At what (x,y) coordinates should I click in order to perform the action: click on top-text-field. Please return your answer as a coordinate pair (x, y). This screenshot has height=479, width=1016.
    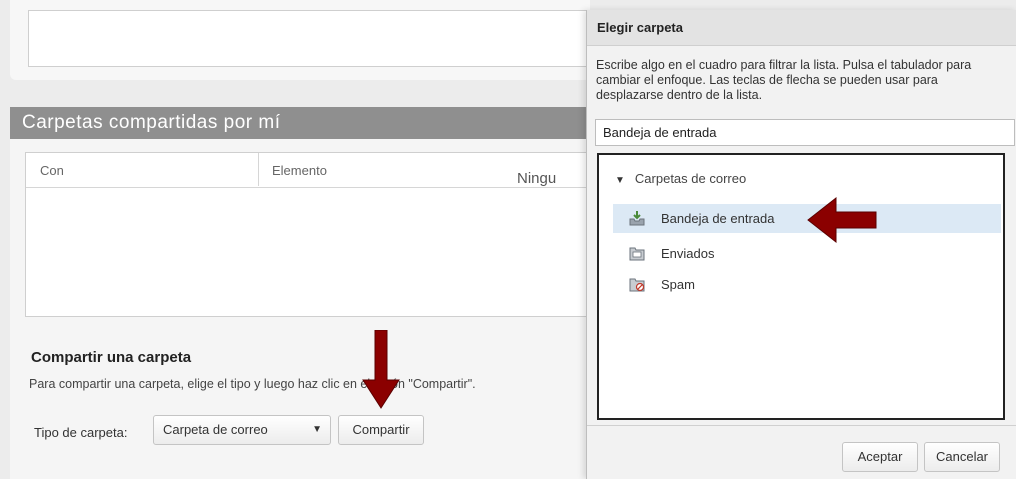
    Looking at the image, I should click on (313, 38).